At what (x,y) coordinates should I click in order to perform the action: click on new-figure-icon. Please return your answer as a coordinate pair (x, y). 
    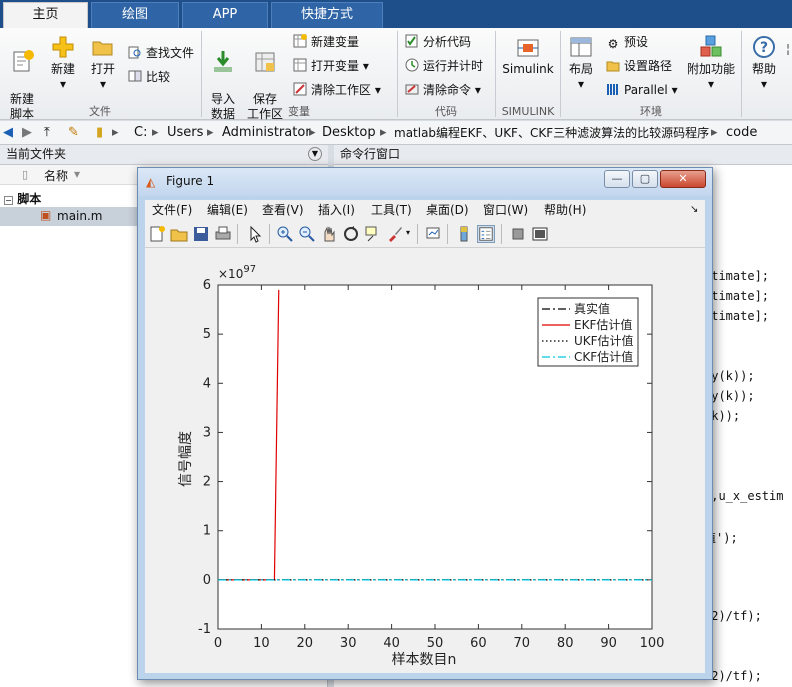
    Looking at the image, I should click on (157, 234).